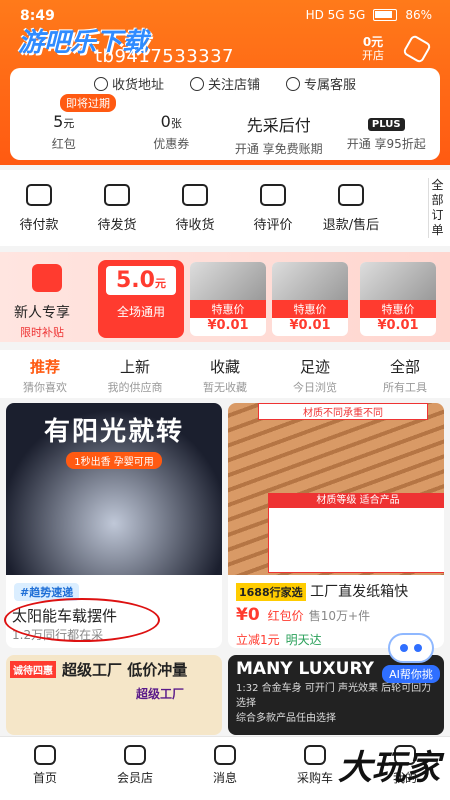 The height and width of the screenshot is (800, 450). I want to click on message-icon, so click(225, 755).